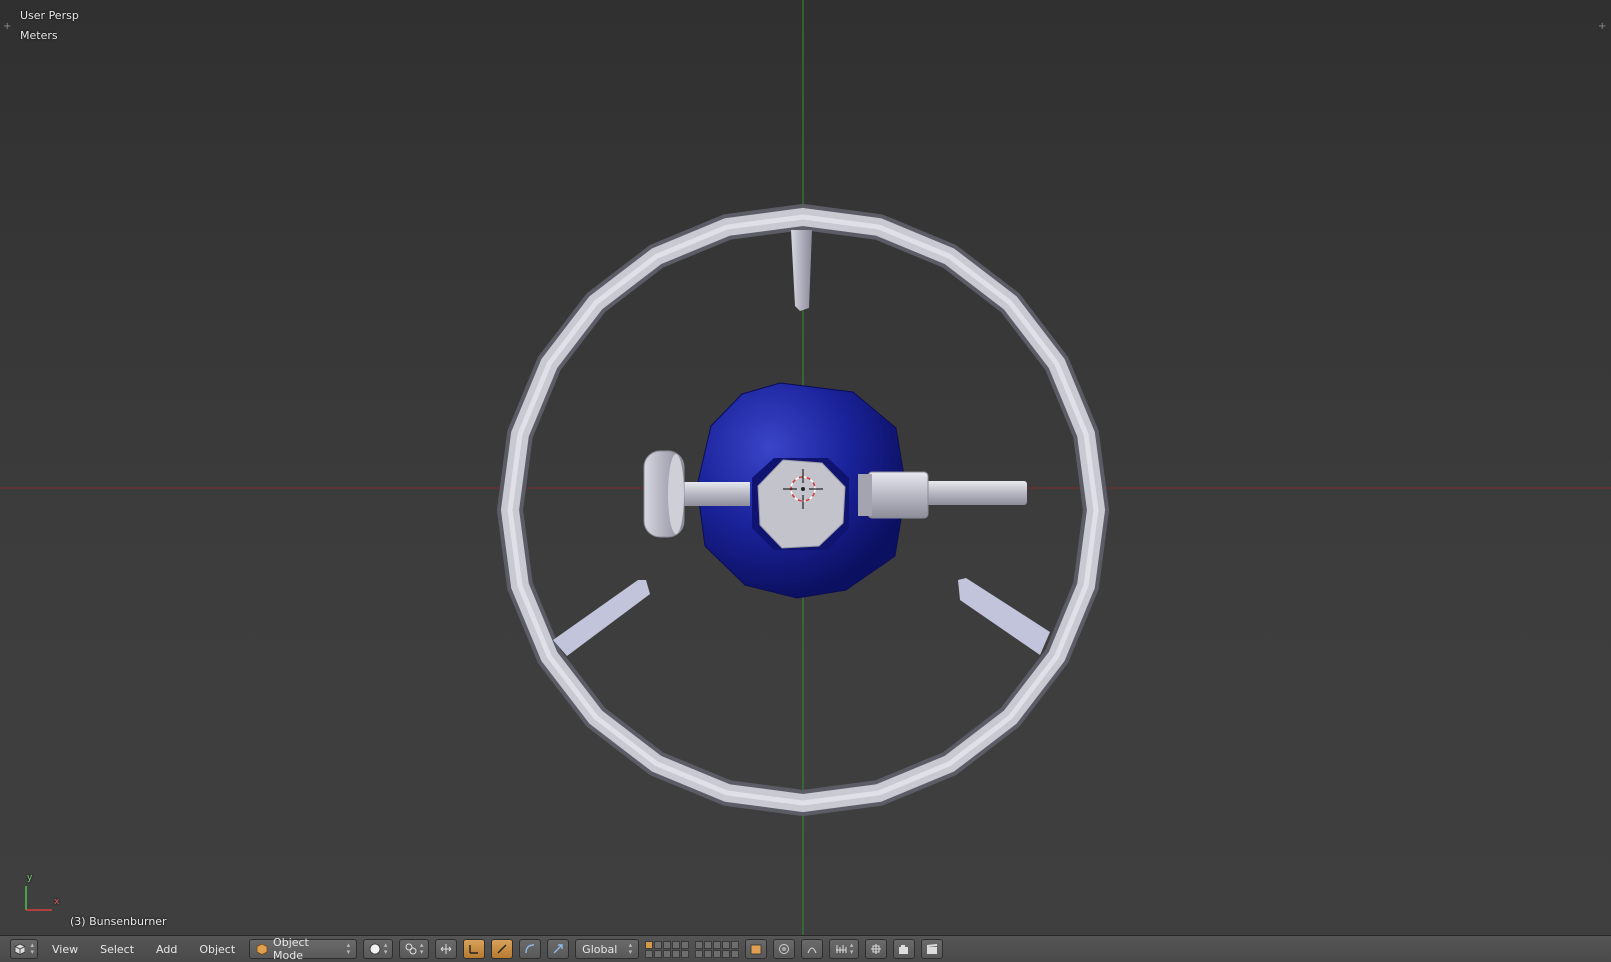 Image resolution: width=1611 pixels, height=962 pixels. What do you see at coordinates (600, 949) in the screenshot?
I see `orientation-label: Global` at bounding box center [600, 949].